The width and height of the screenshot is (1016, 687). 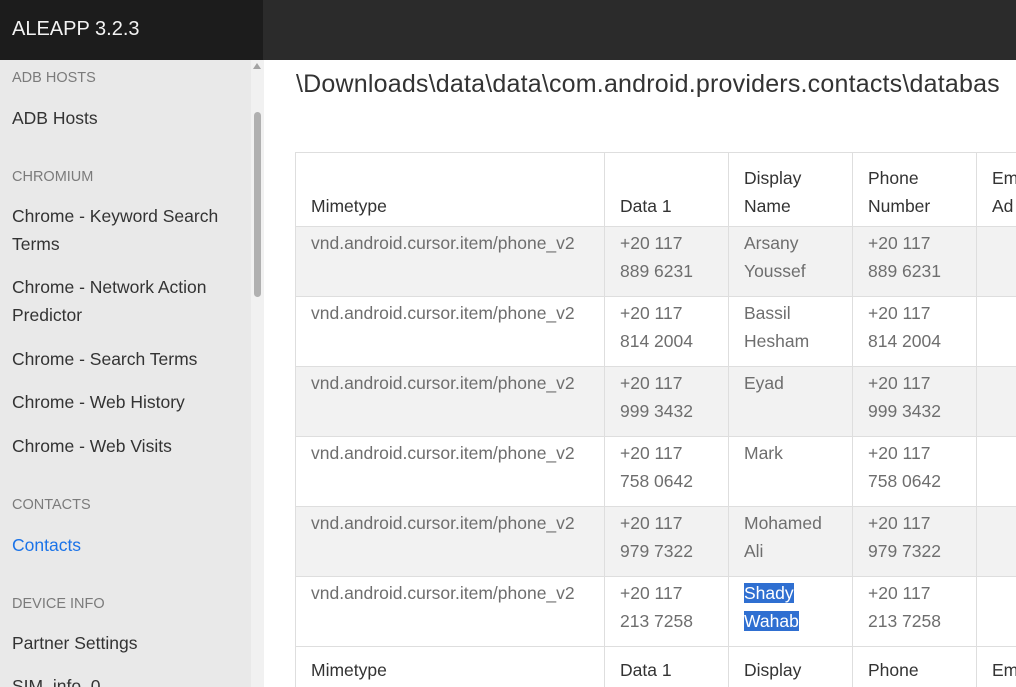 What do you see at coordinates (666, 611) in the screenshot?
I see `cell-data-1: +20 117 213 7258` at bounding box center [666, 611].